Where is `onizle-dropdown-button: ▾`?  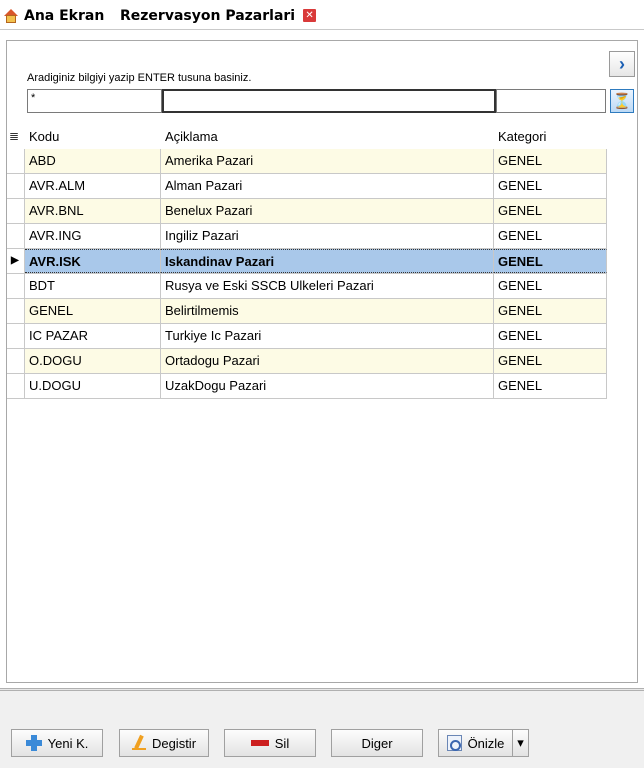 onizle-dropdown-button: ▾ is located at coordinates (520, 743).